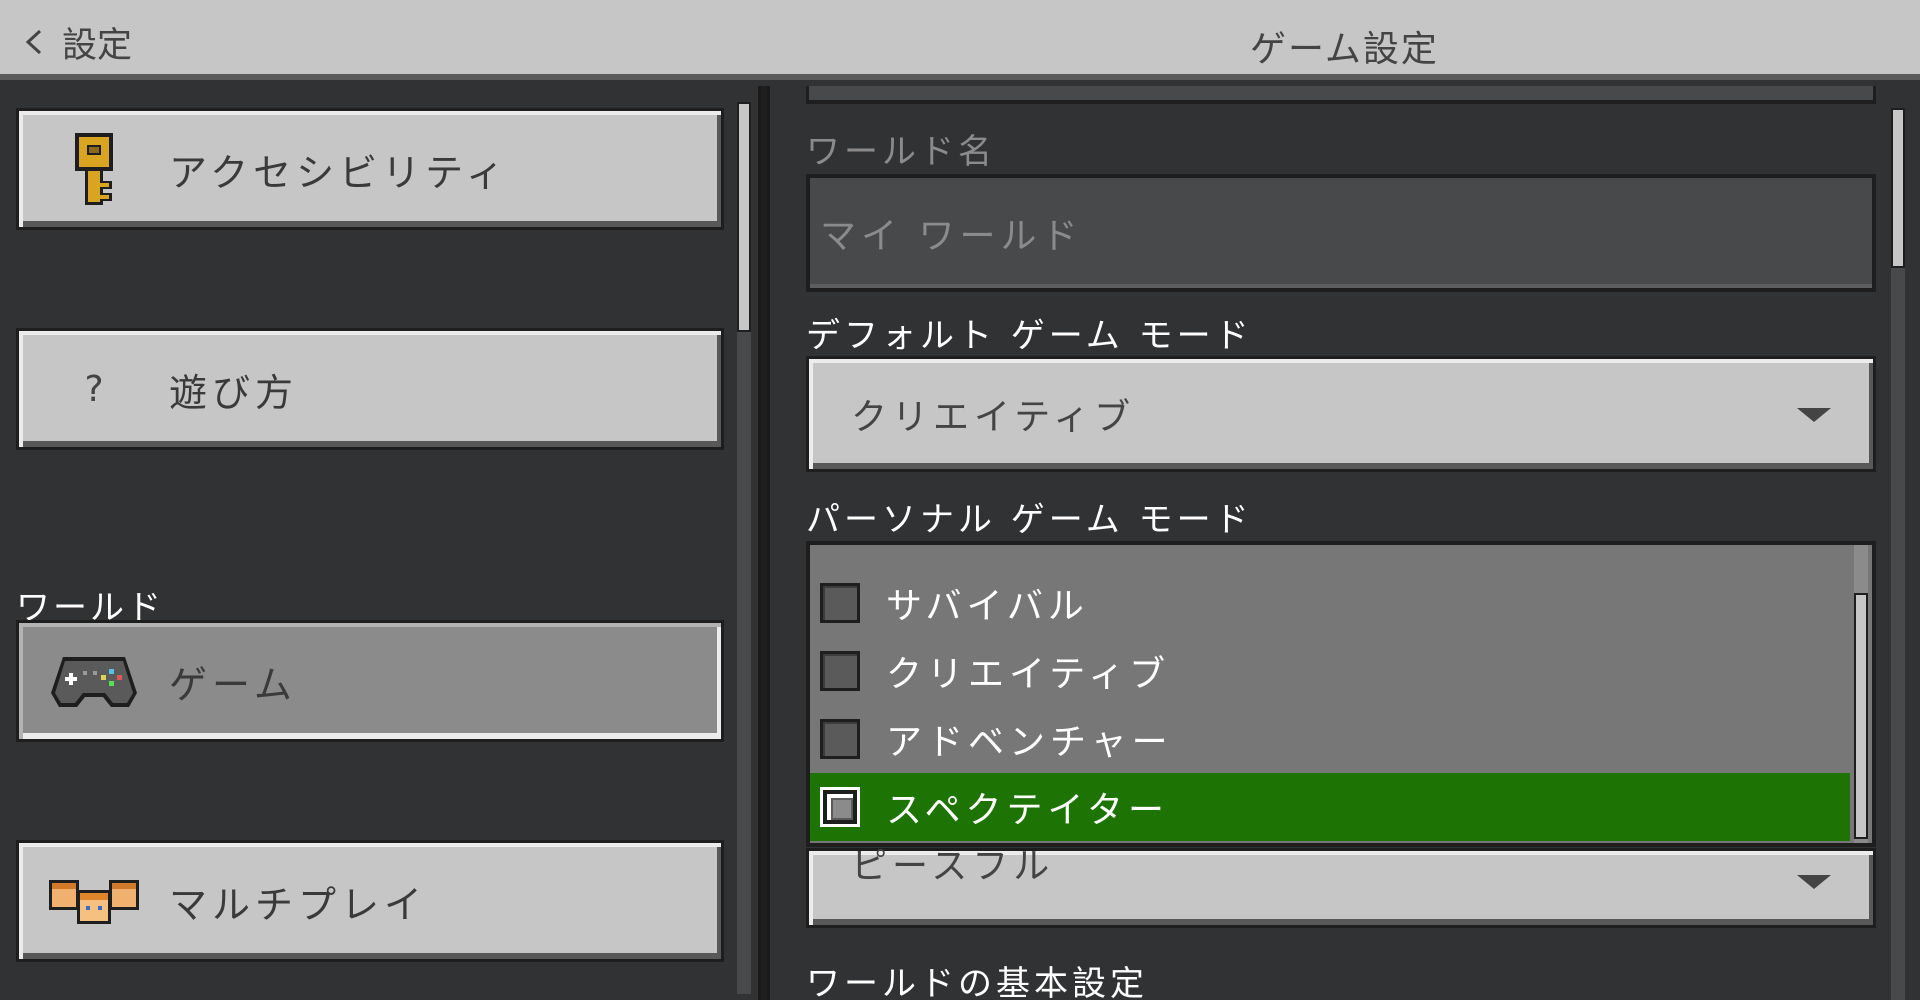  Describe the element at coordinates (764, 543) in the screenshot. I see `panel-divider` at that location.